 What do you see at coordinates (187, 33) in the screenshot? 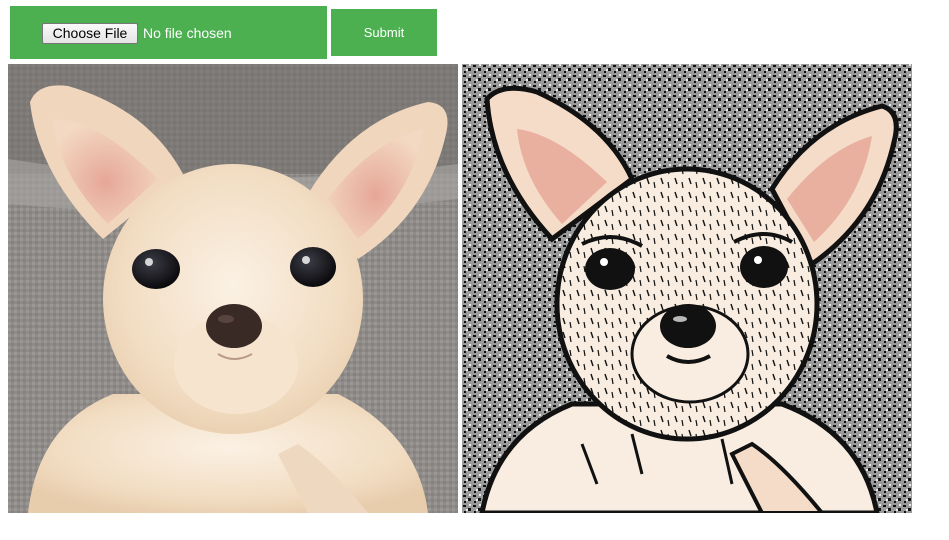
I see `file-status-text: No file chosen` at bounding box center [187, 33].